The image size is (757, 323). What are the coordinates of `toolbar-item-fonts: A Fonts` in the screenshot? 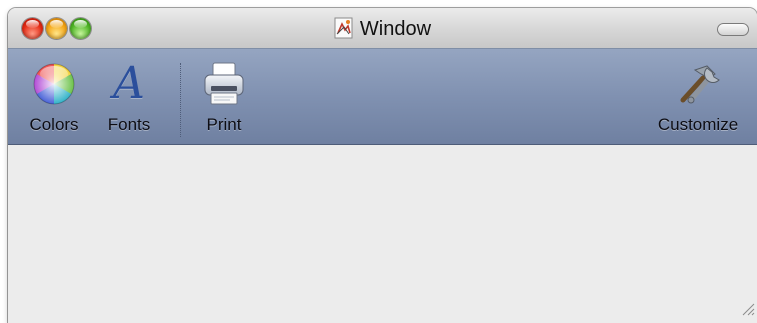 It's located at (129, 95).